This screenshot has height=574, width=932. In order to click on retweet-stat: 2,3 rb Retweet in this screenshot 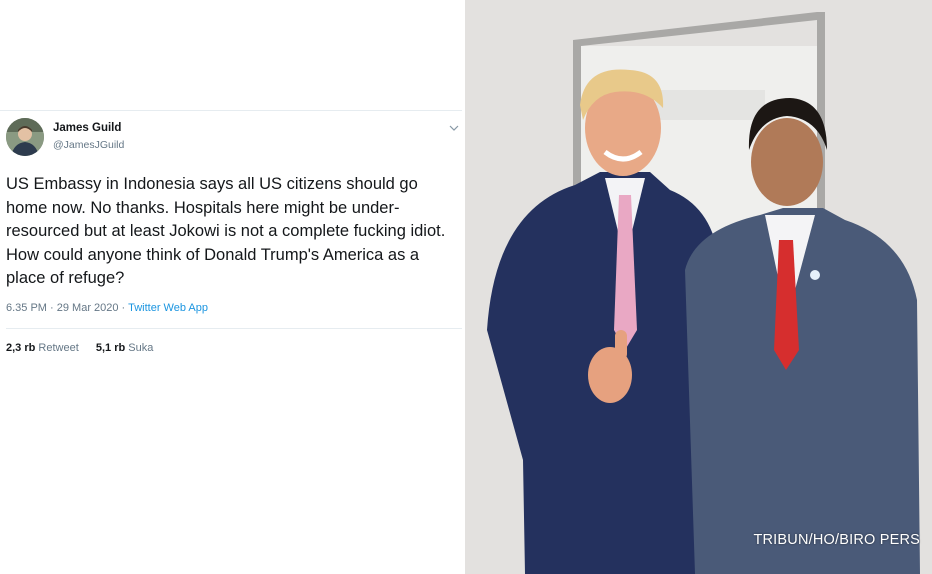, I will do `click(42, 348)`.